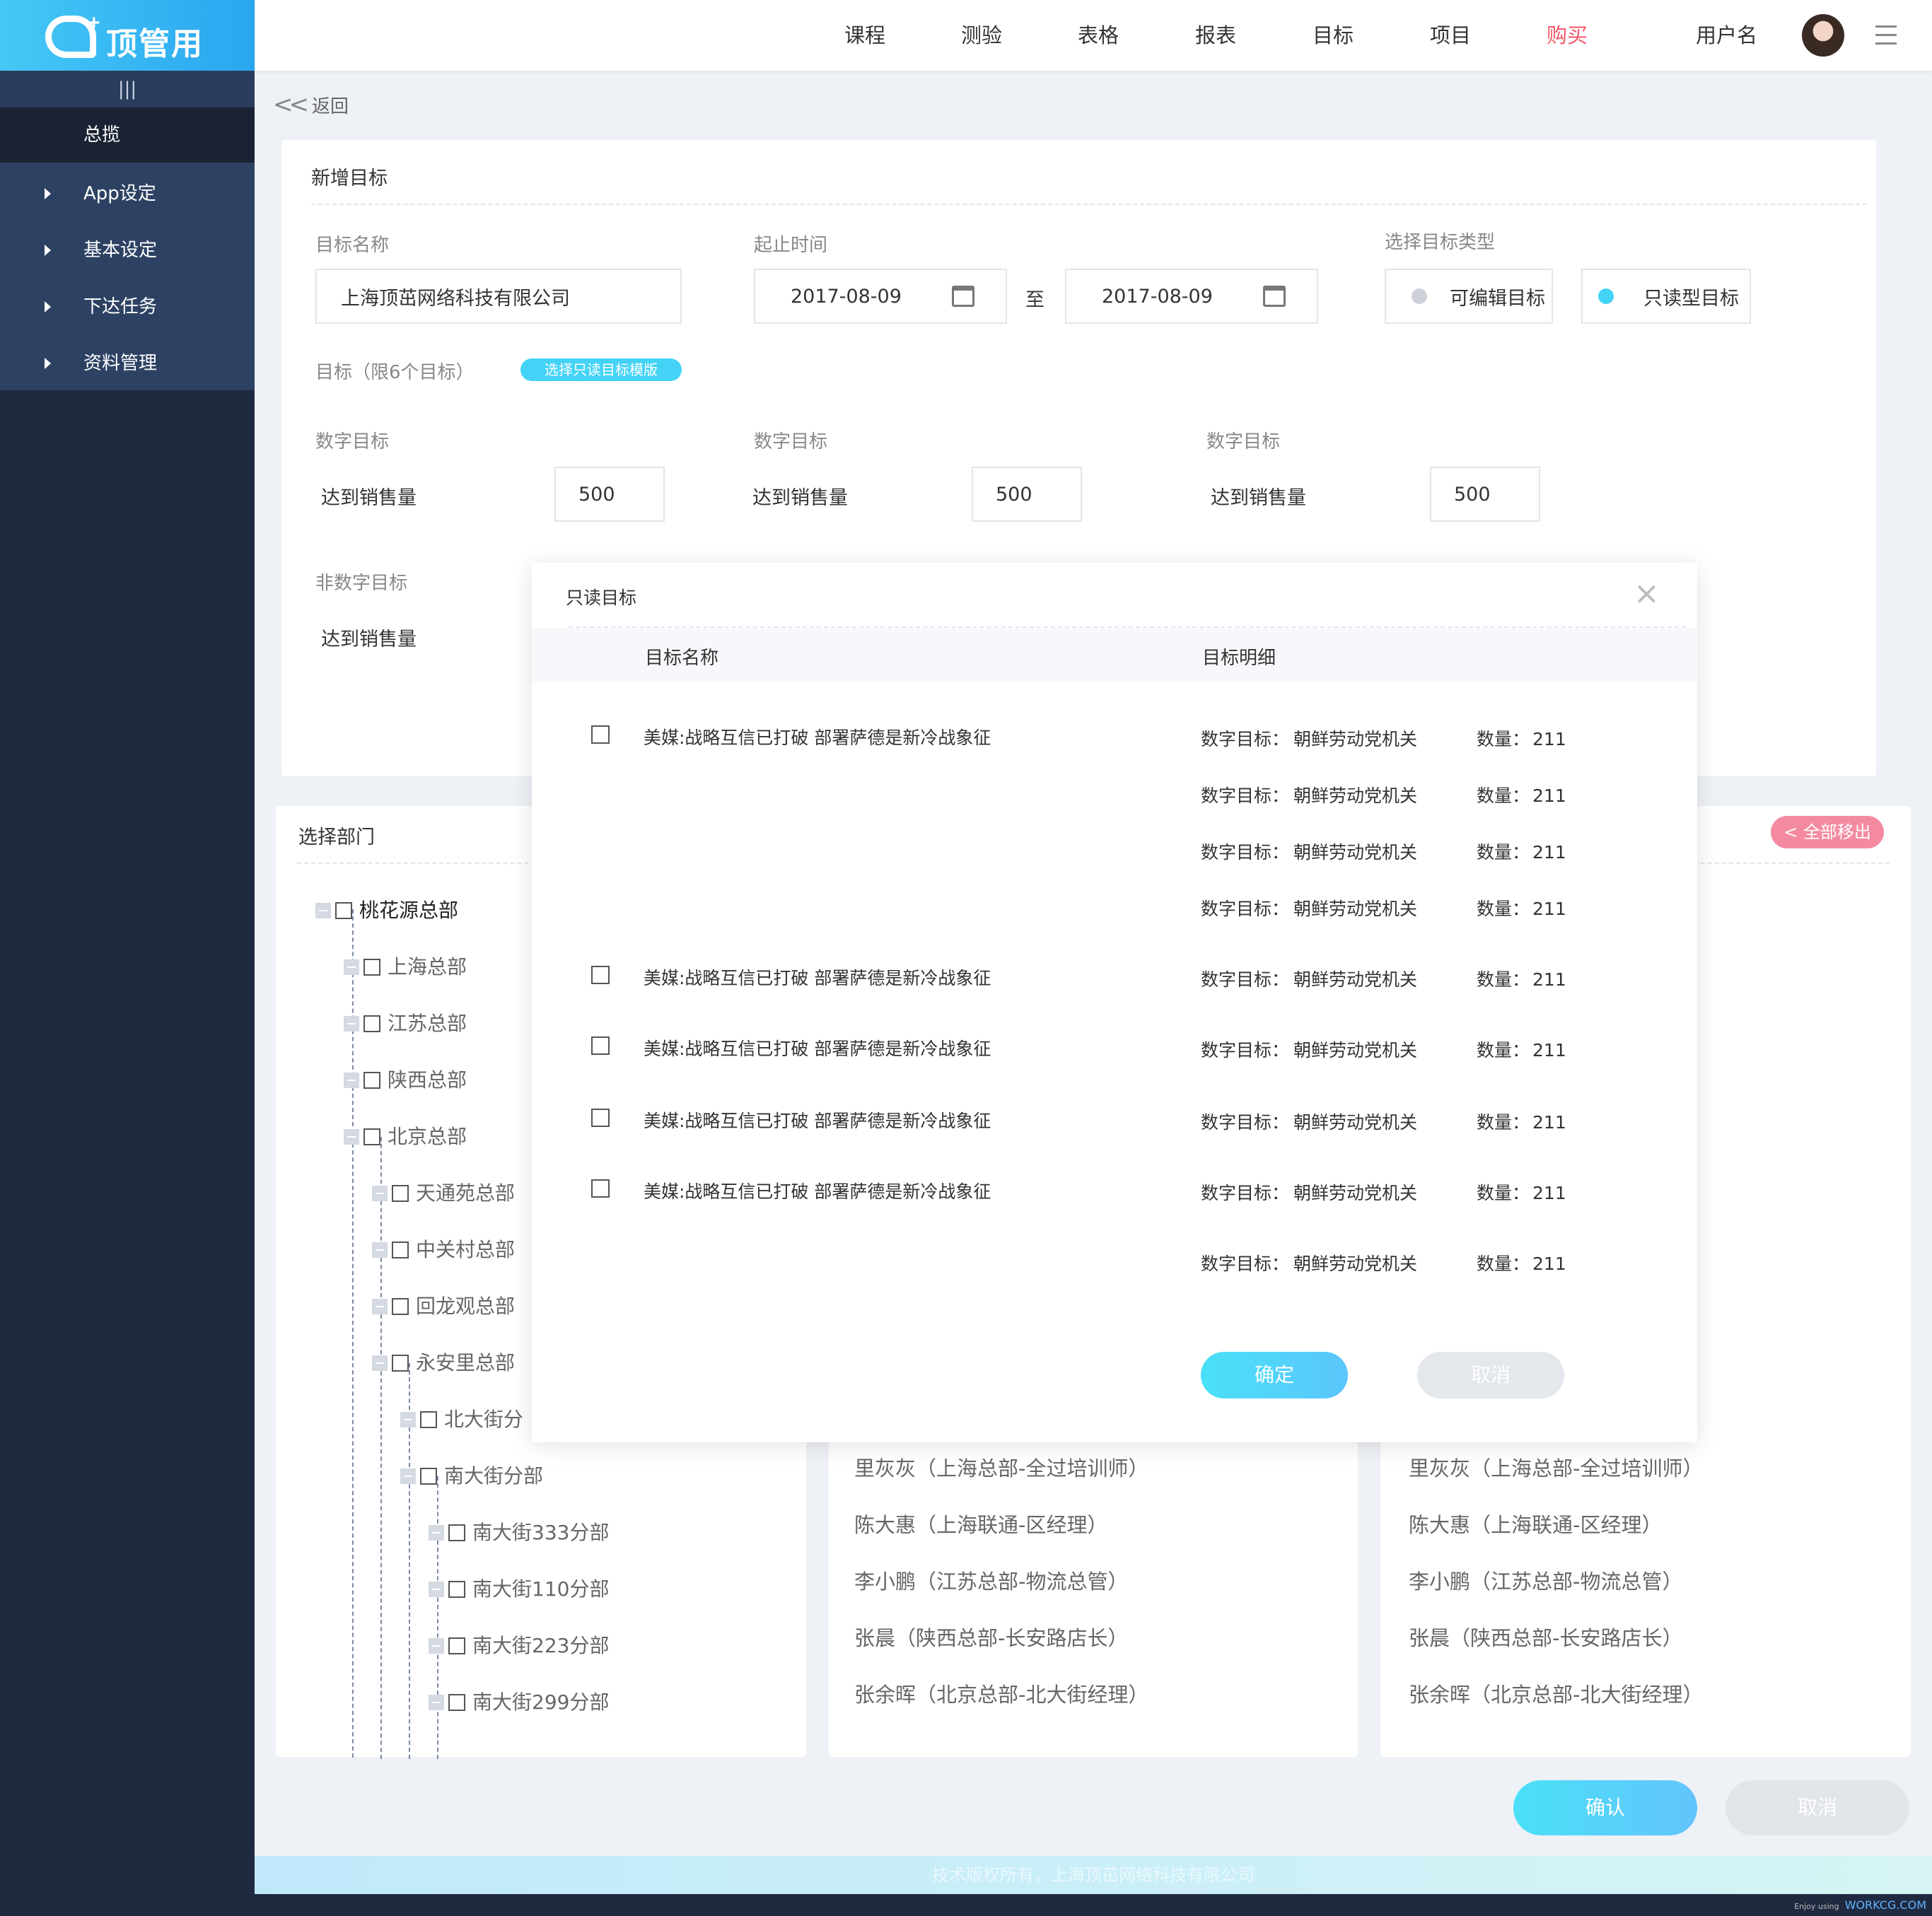 The width and height of the screenshot is (1932, 1916). I want to click on tree-node-root: 桃花源总部, so click(386, 910).